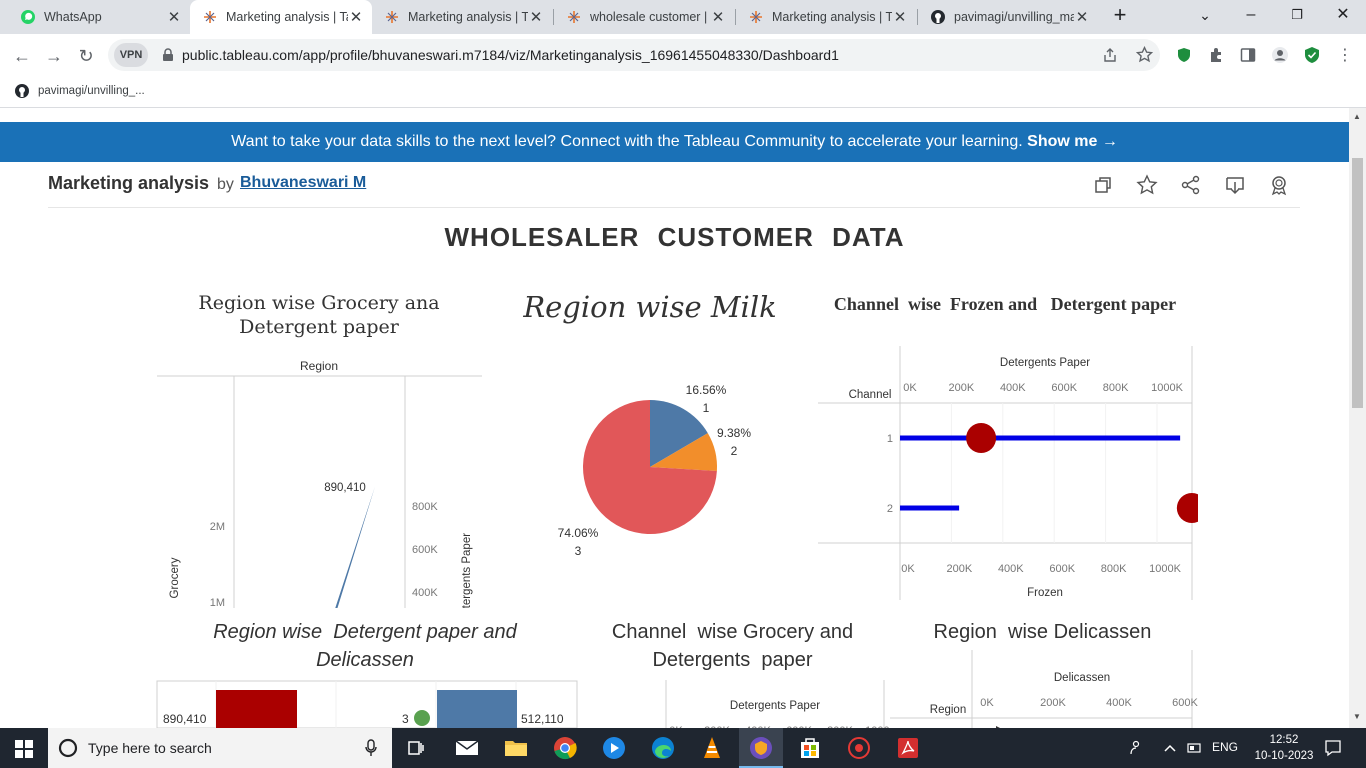 Image resolution: width=1366 pixels, height=768 pixels. What do you see at coordinates (1357, 116) in the screenshot?
I see `scroll-up-arrow-icon: ▲` at bounding box center [1357, 116].